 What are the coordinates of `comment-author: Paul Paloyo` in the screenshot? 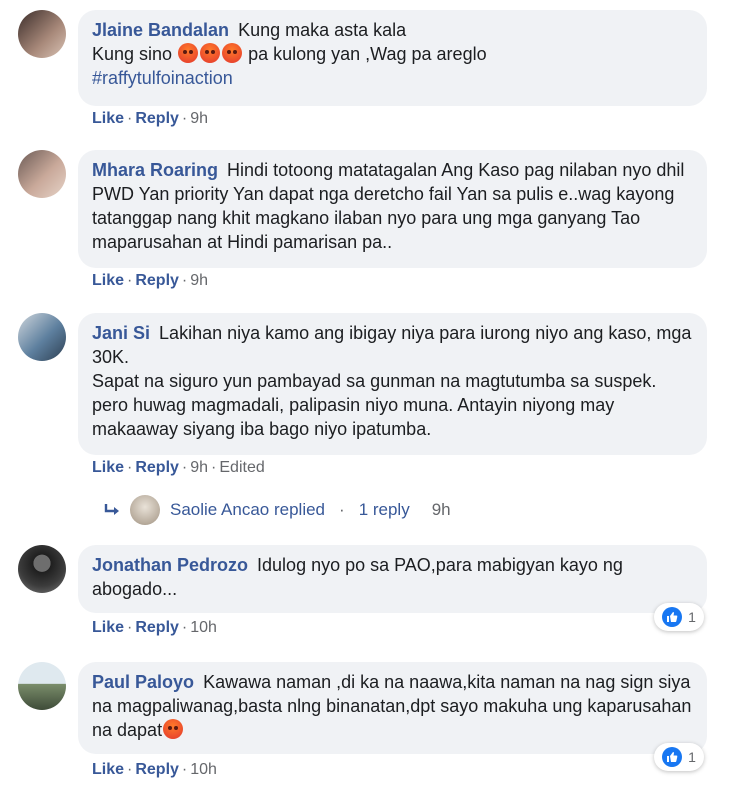 It's located at (143, 682).